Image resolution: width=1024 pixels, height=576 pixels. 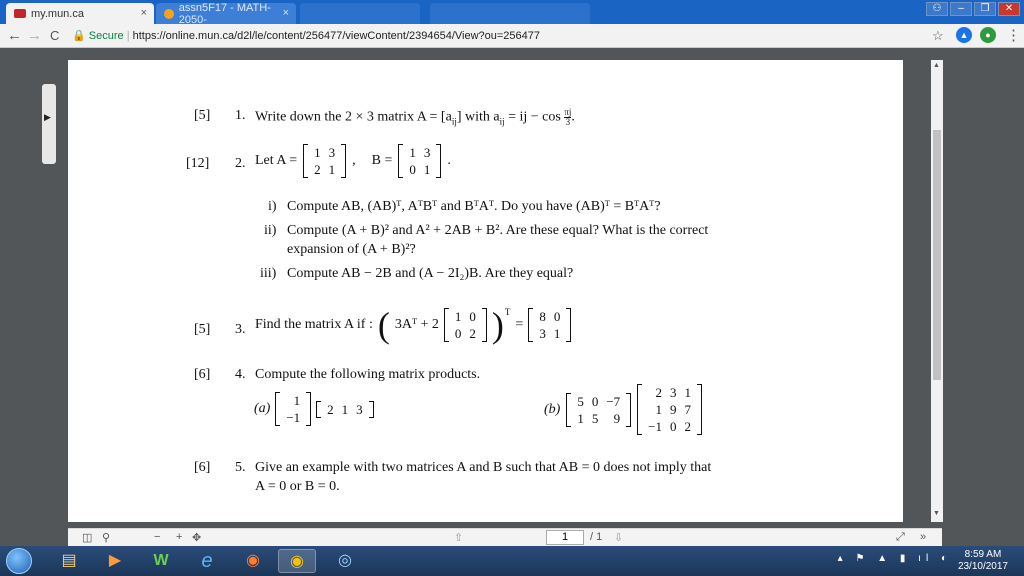 What do you see at coordinates (938, 36) in the screenshot?
I see `bookmark-star-icon: ☆` at bounding box center [938, 36].